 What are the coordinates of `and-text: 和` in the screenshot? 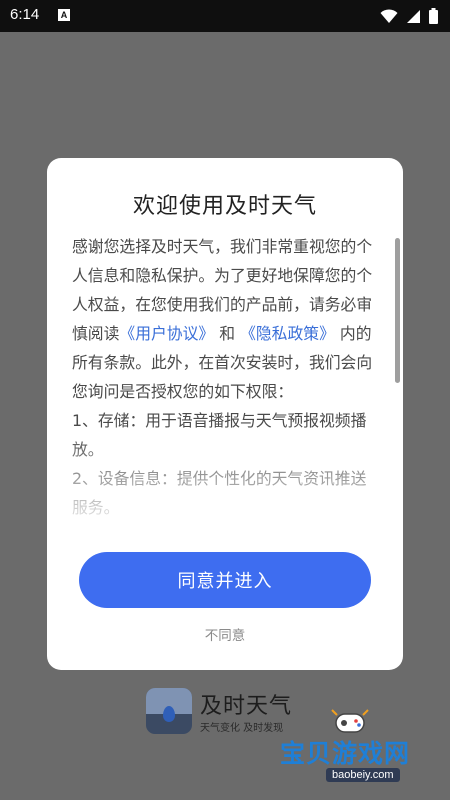 It's located at (227, 333).